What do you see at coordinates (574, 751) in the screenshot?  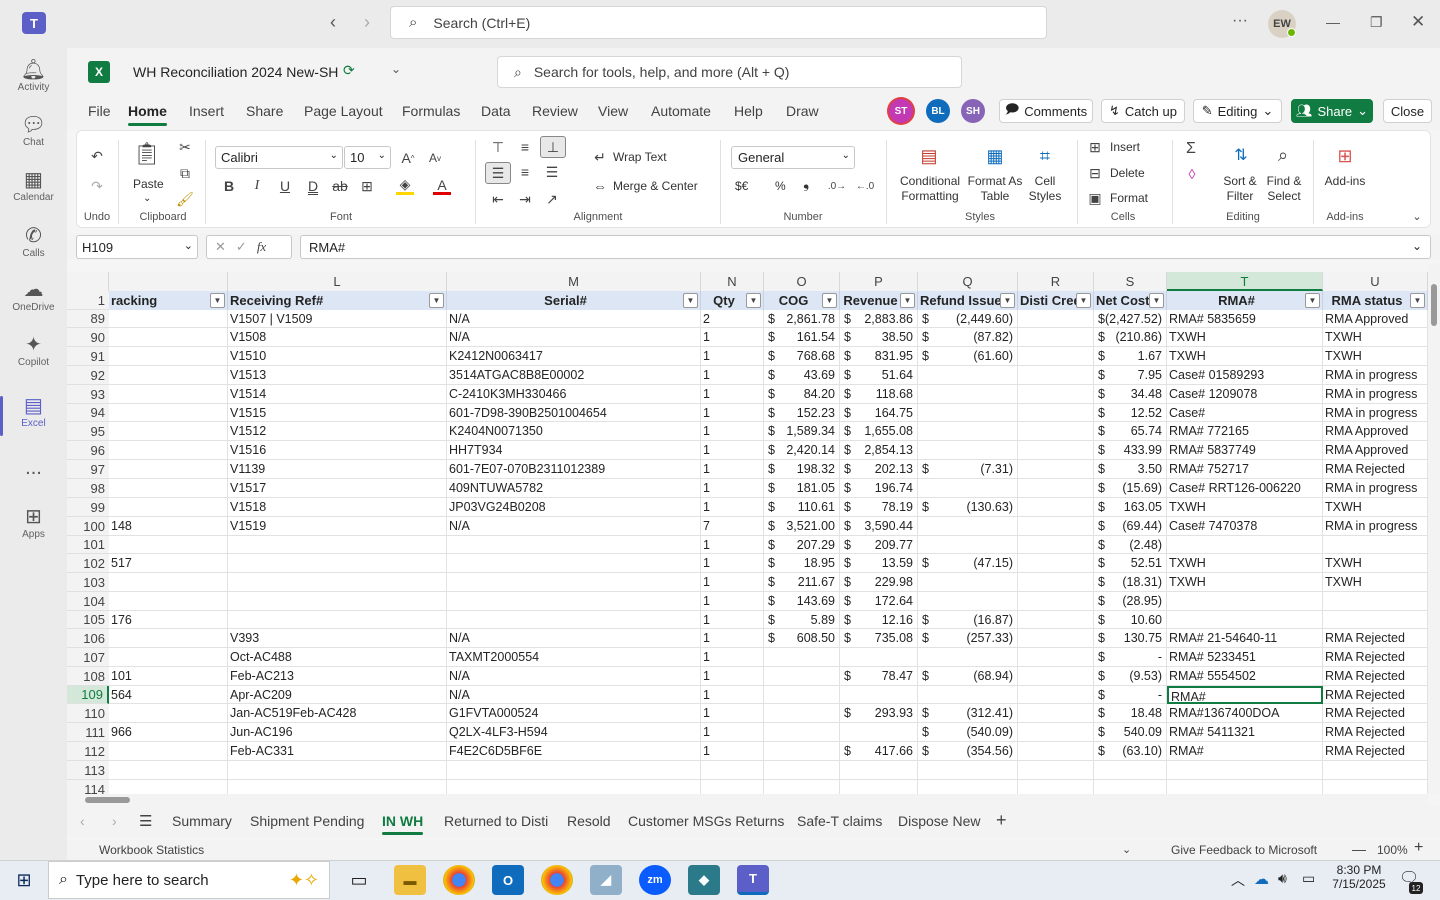 I see `table-cell: F4E2C6D5BF6E` at bounding box center [574, 751].